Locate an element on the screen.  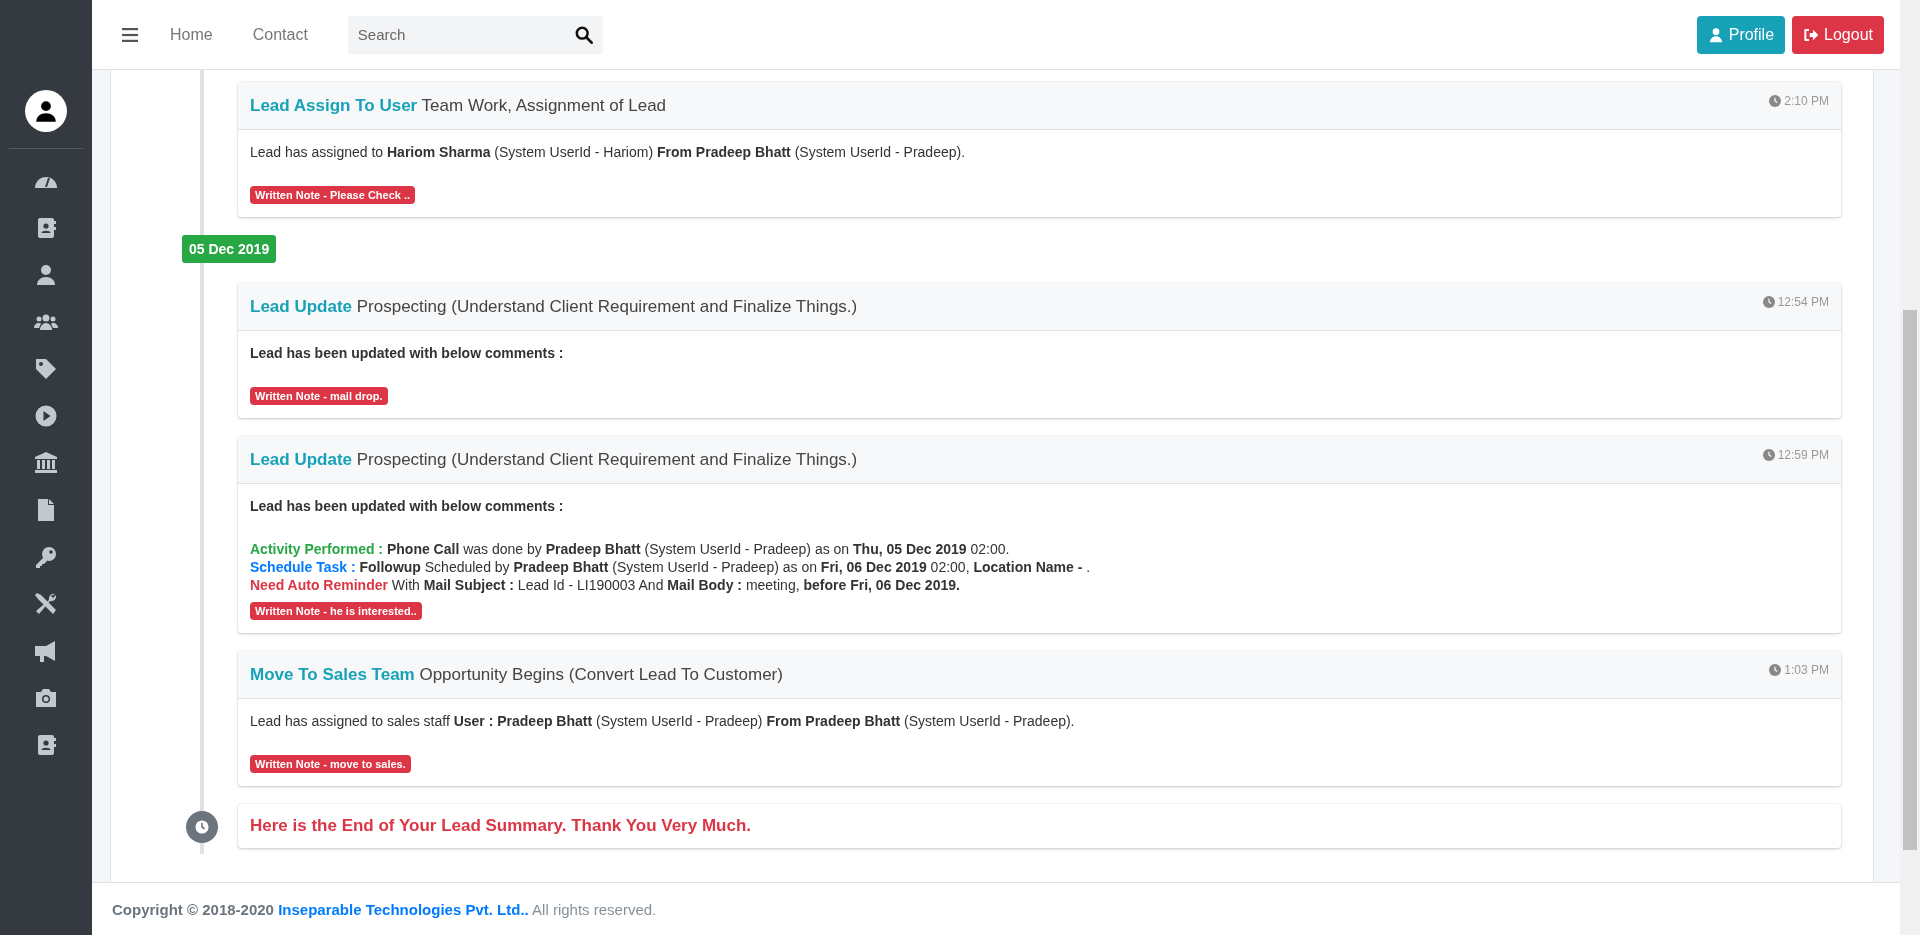
event-text: Schedule Task : Followup Scheduled by Pradeep Bhatt (System UserId - Pradeep) as on Fri, 06 Dec 2019 02:00, Location Name - . is located at coordinates (671, 567).